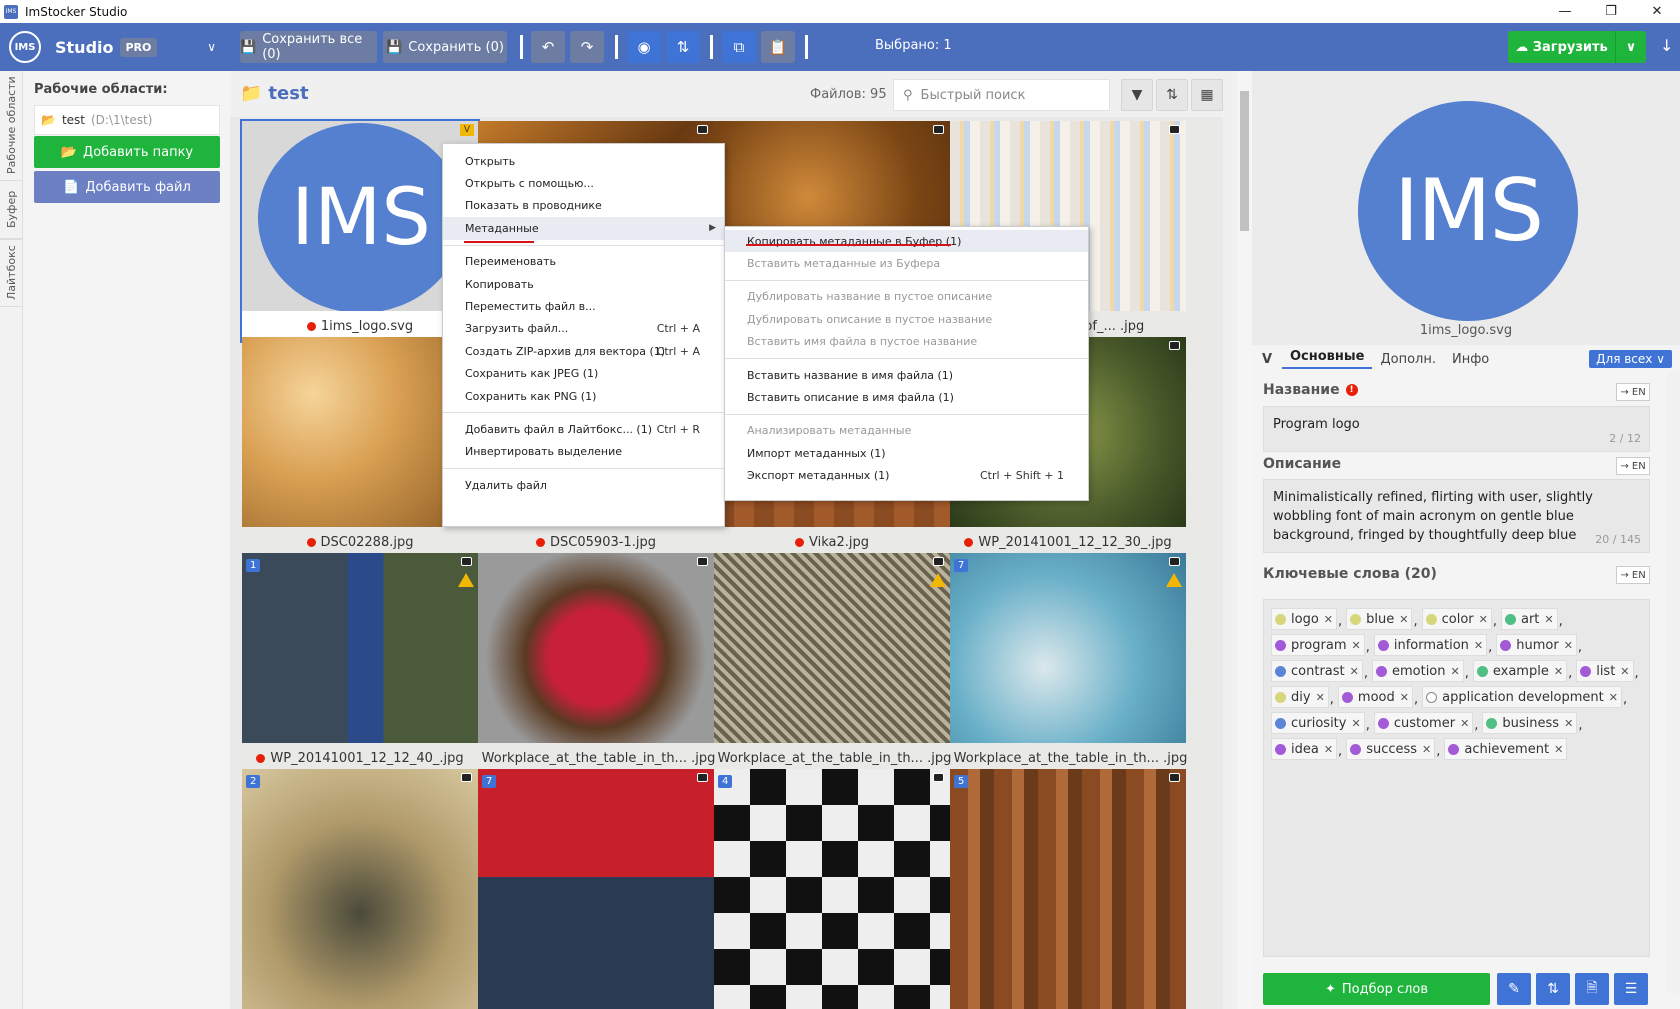 The height and width of the screenshot is (1009, 1680). I want to click on menu-button: ☰, so click(1631, 989).